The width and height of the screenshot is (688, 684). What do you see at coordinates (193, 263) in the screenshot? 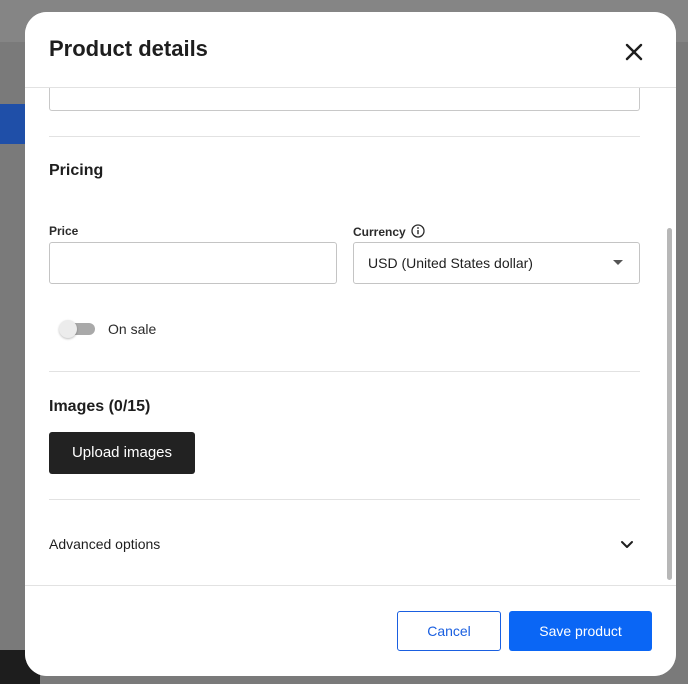
I see `price-input` at bounding box center [193, 263].